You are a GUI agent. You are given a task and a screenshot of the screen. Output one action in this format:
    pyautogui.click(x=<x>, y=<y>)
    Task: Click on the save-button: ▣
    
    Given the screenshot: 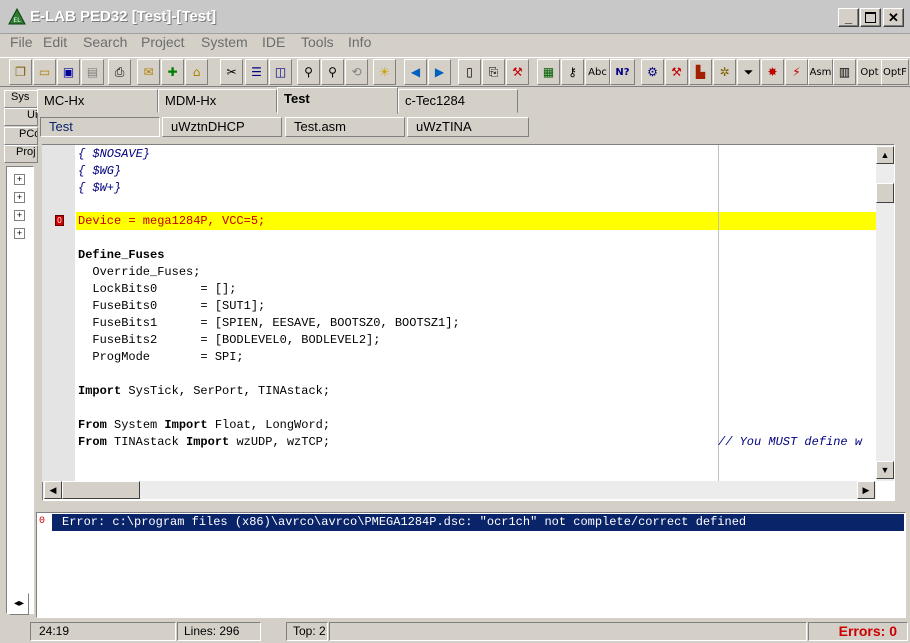 What is the action you would take?
    pyautogui.click(x=68, y=72)
    